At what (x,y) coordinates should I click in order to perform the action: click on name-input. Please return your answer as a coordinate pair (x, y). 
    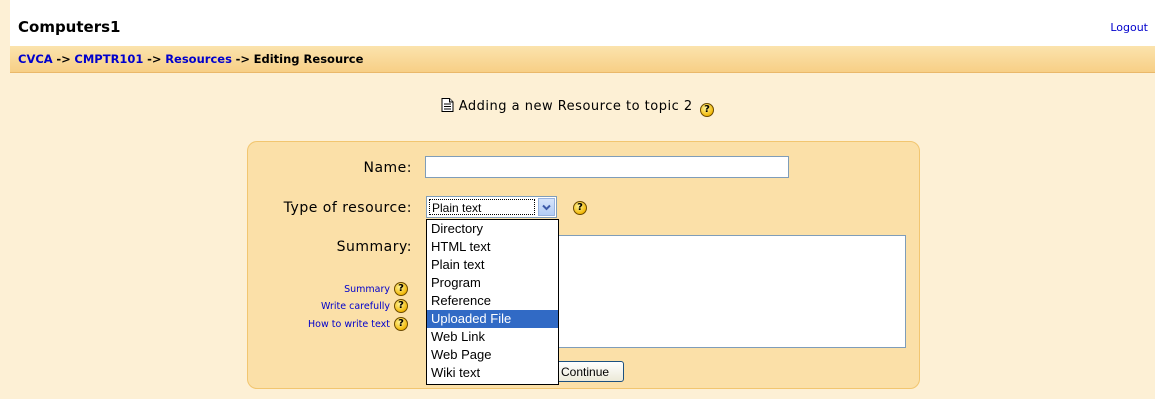
    Looking at the image, I should click on (607, 167).